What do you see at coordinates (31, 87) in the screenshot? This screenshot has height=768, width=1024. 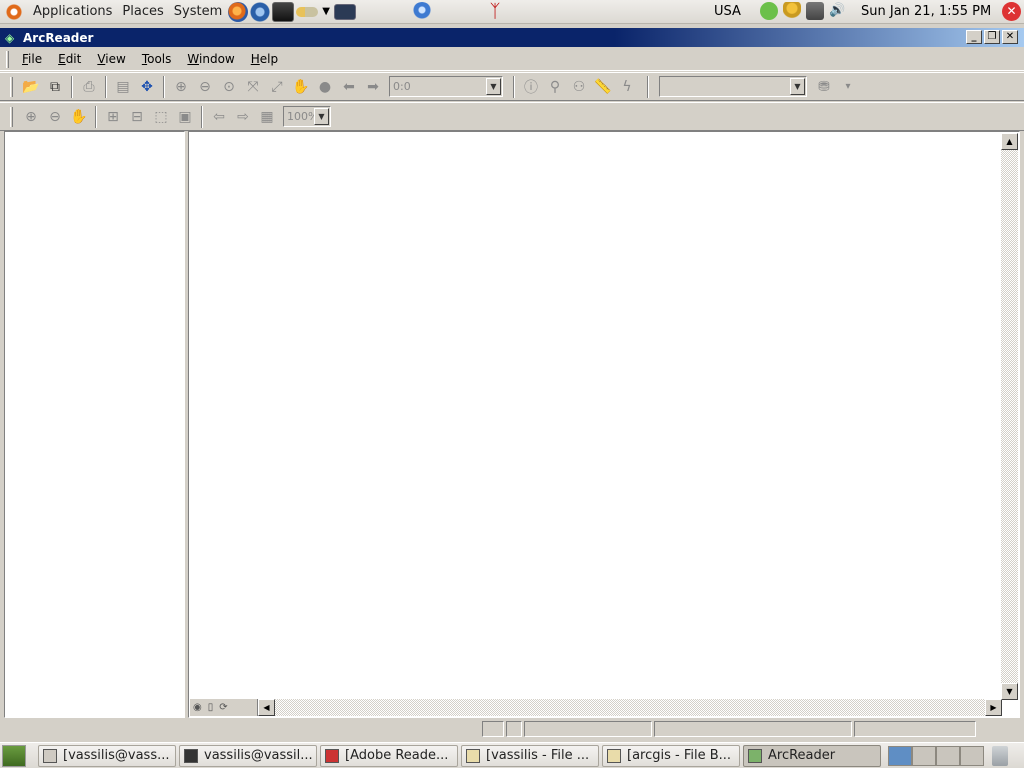 I see `open-folder-icon: 📂` at bounding box center [31, 87].